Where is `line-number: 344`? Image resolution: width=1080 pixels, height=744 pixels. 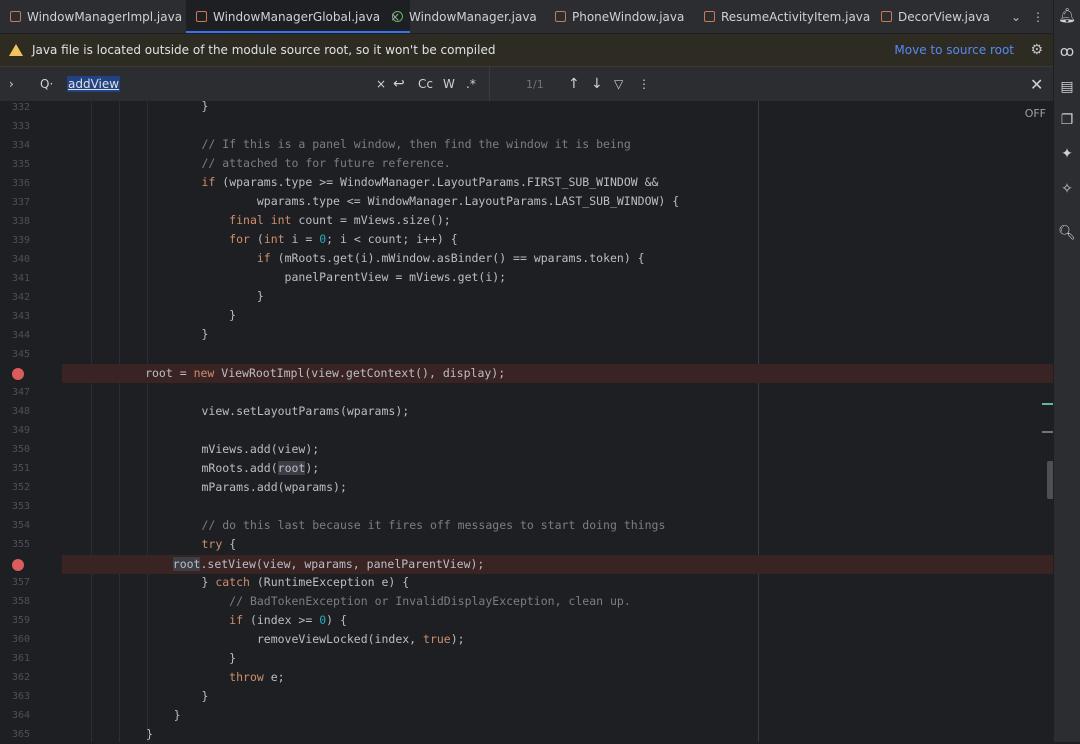
line-number: 344 is located at coordinates (20, 335).